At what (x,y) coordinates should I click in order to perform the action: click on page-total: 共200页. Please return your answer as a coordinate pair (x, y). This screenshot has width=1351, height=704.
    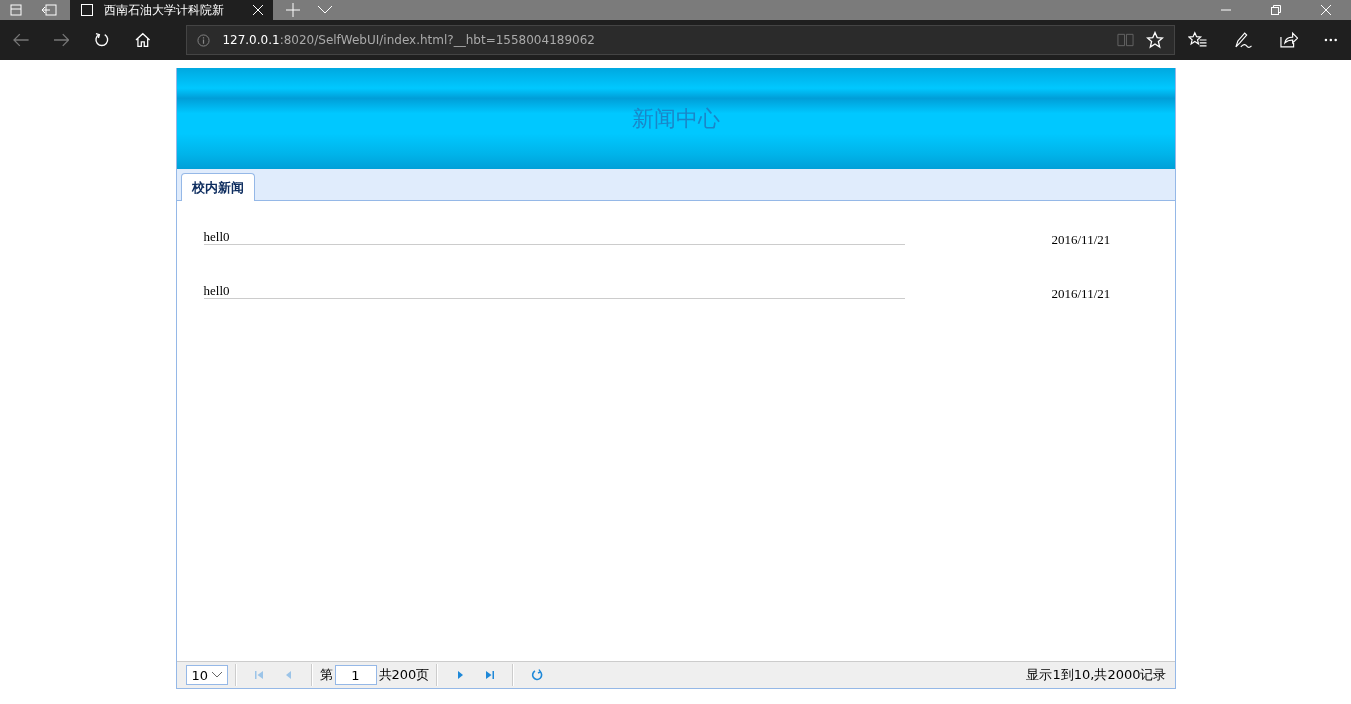
    Looking at the image, I should click on (404, 675).